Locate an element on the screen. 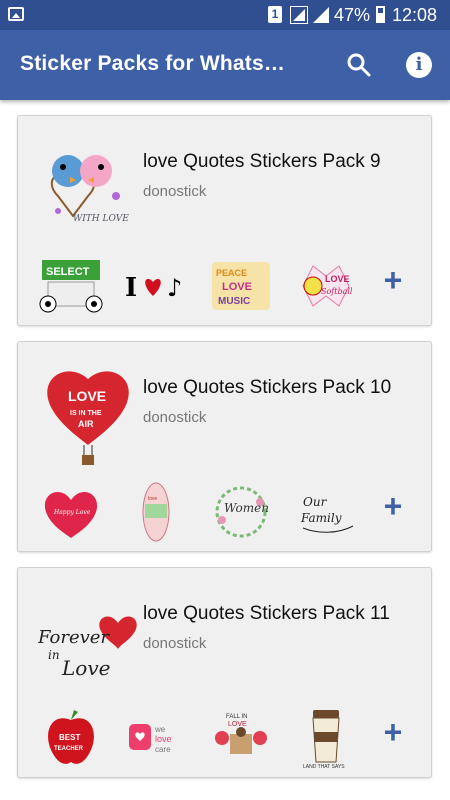 Image resolution: width=450 pixels, height=800 pixels. svg-text: MUSIC is located at coordinates (234, 301).